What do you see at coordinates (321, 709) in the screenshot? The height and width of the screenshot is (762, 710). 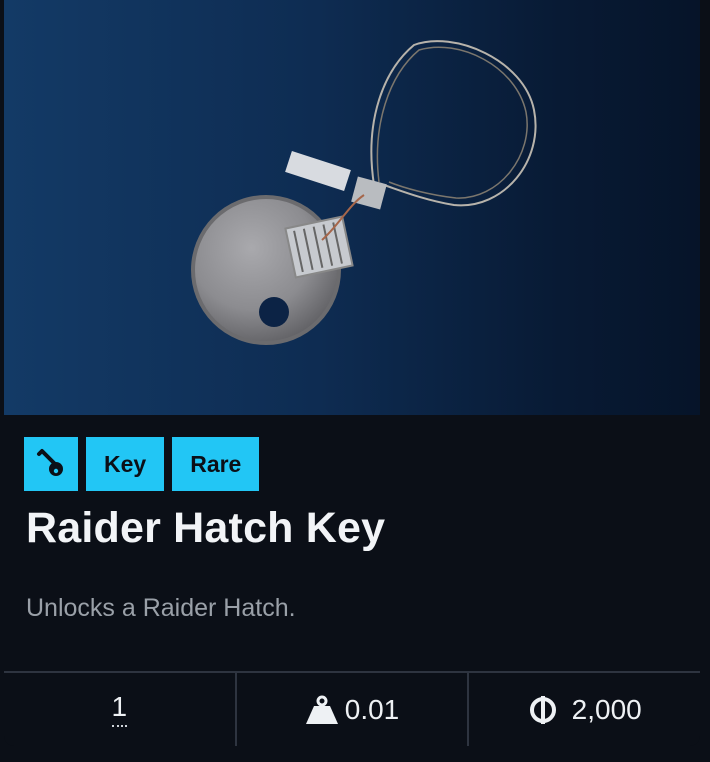 I see `weight-icon` at bounding box center [321, 709].